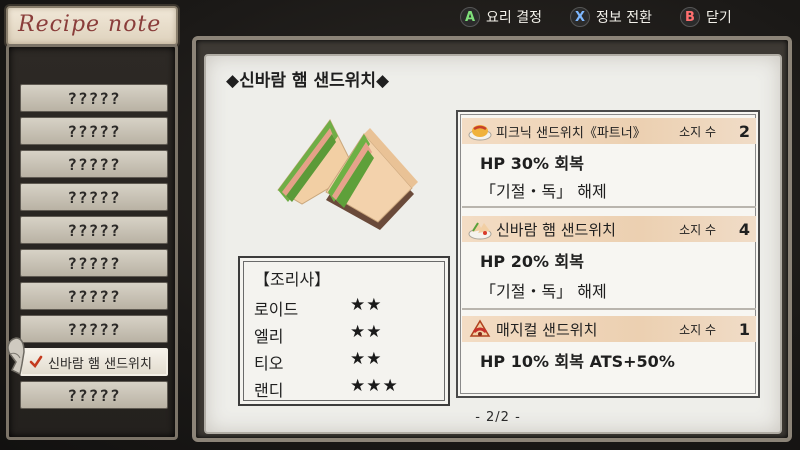 This screenshot has height=450, width=800. I want to click on sandwich-illustration, so click(347, 174).